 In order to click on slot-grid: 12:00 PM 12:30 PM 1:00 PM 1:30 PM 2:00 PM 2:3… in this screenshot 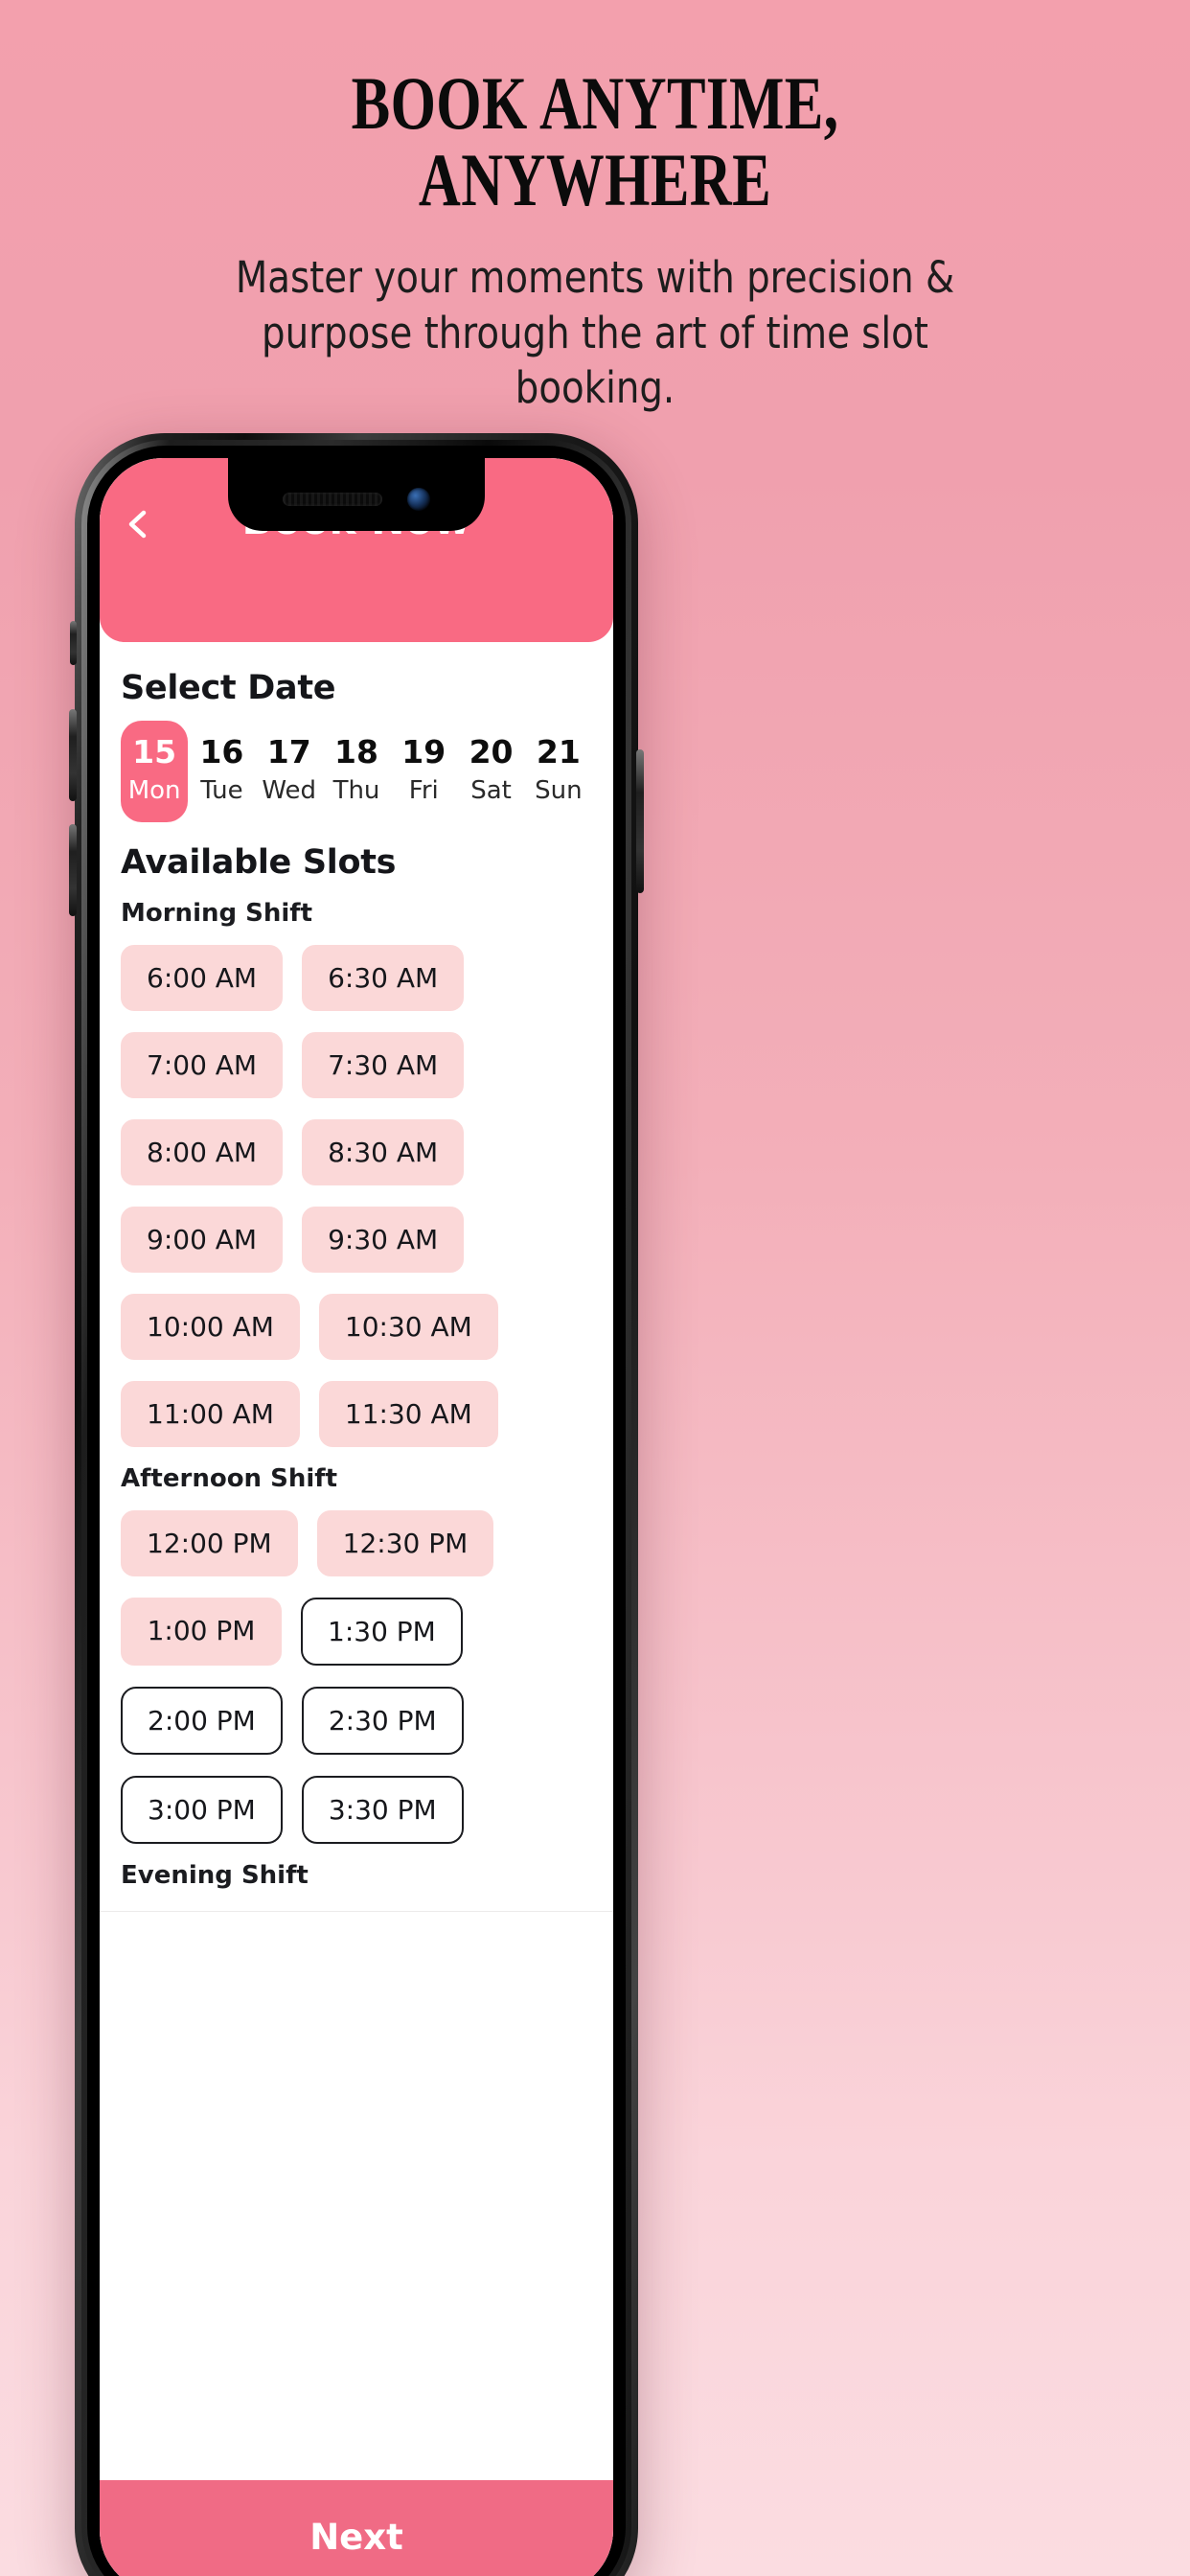, I will do `click(357, 1676)`.